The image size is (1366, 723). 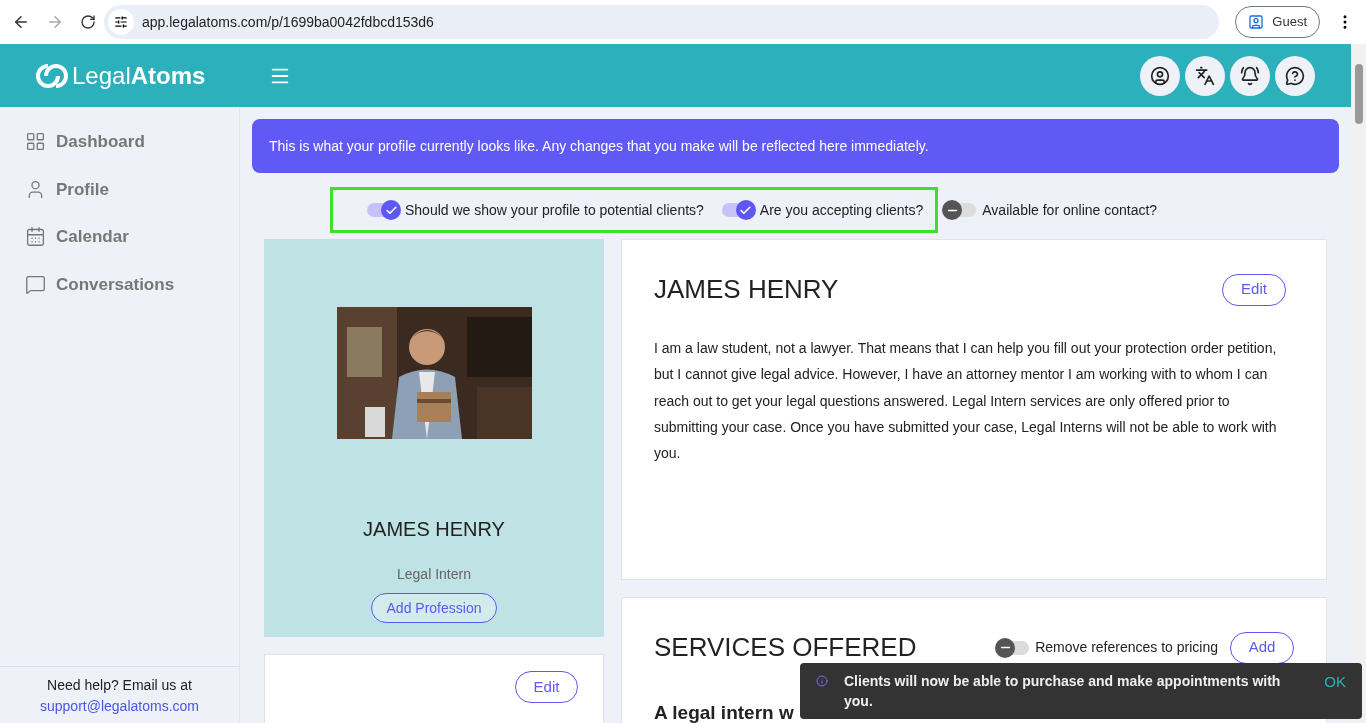 I want to click on sidebar-item: Calendar, so click(x=132, y=237).